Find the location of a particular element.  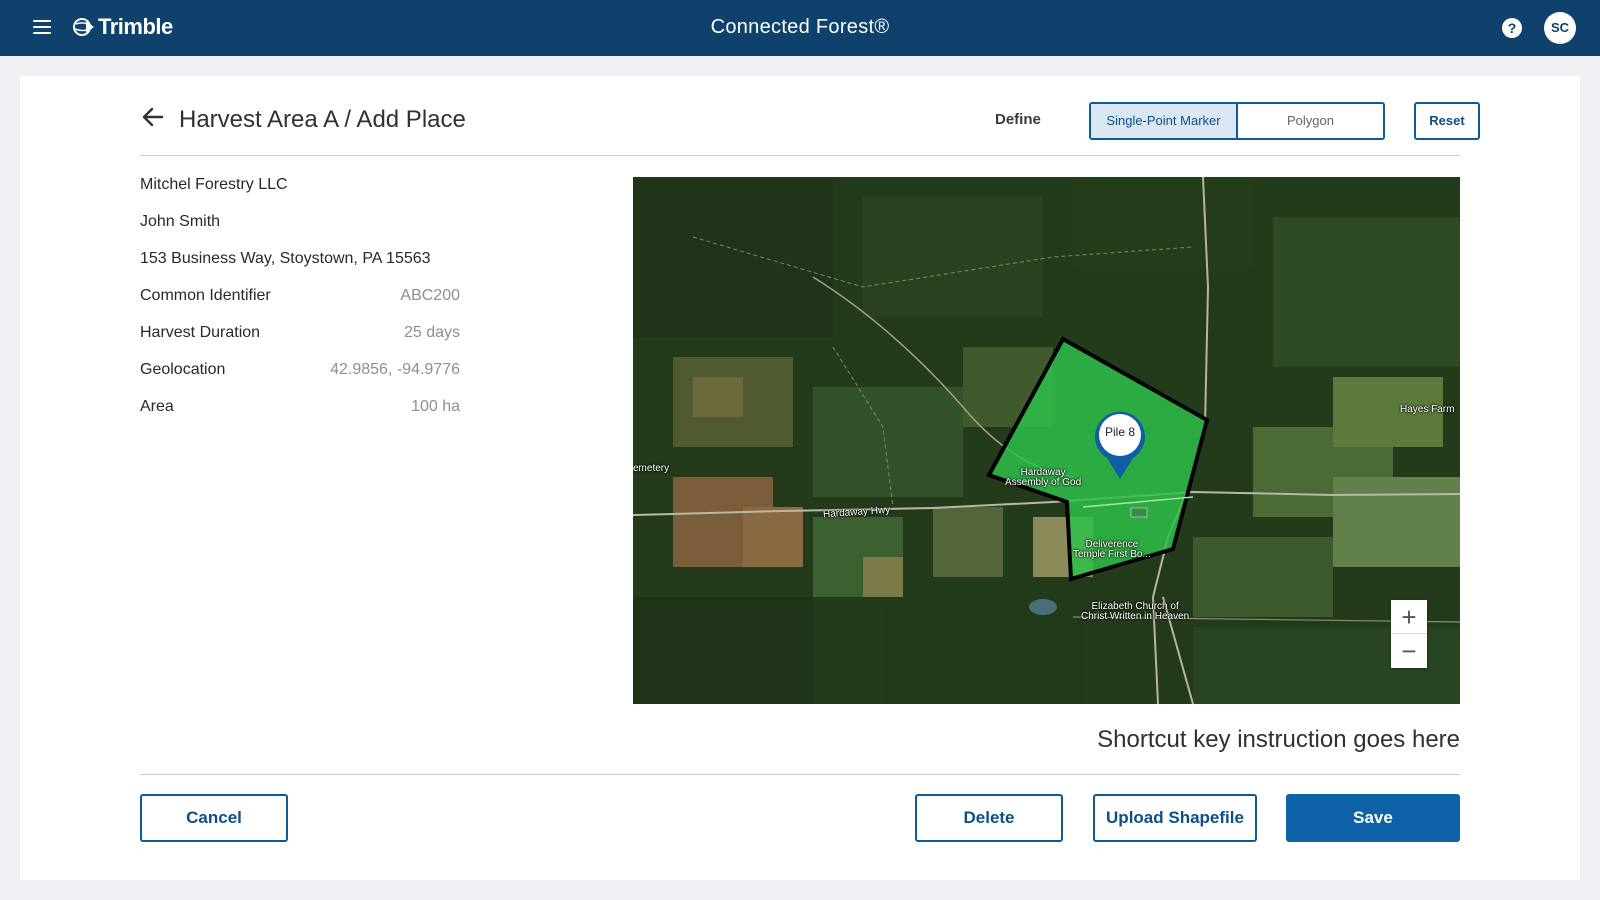

user-avatar: SC is located at coordinates (1560, 28).